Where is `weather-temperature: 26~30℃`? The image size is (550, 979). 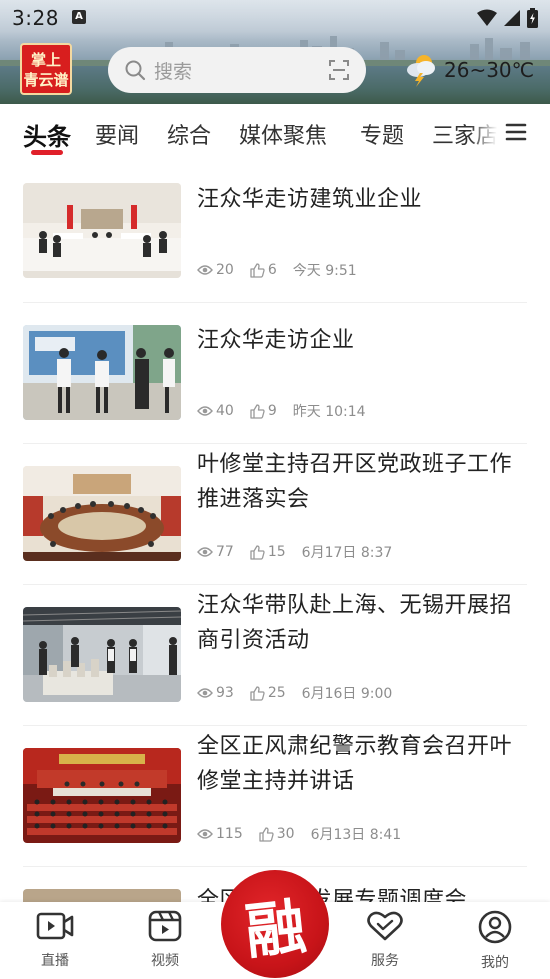 weather-temperature: 26~30℃ is located at coordinates (489, 70).